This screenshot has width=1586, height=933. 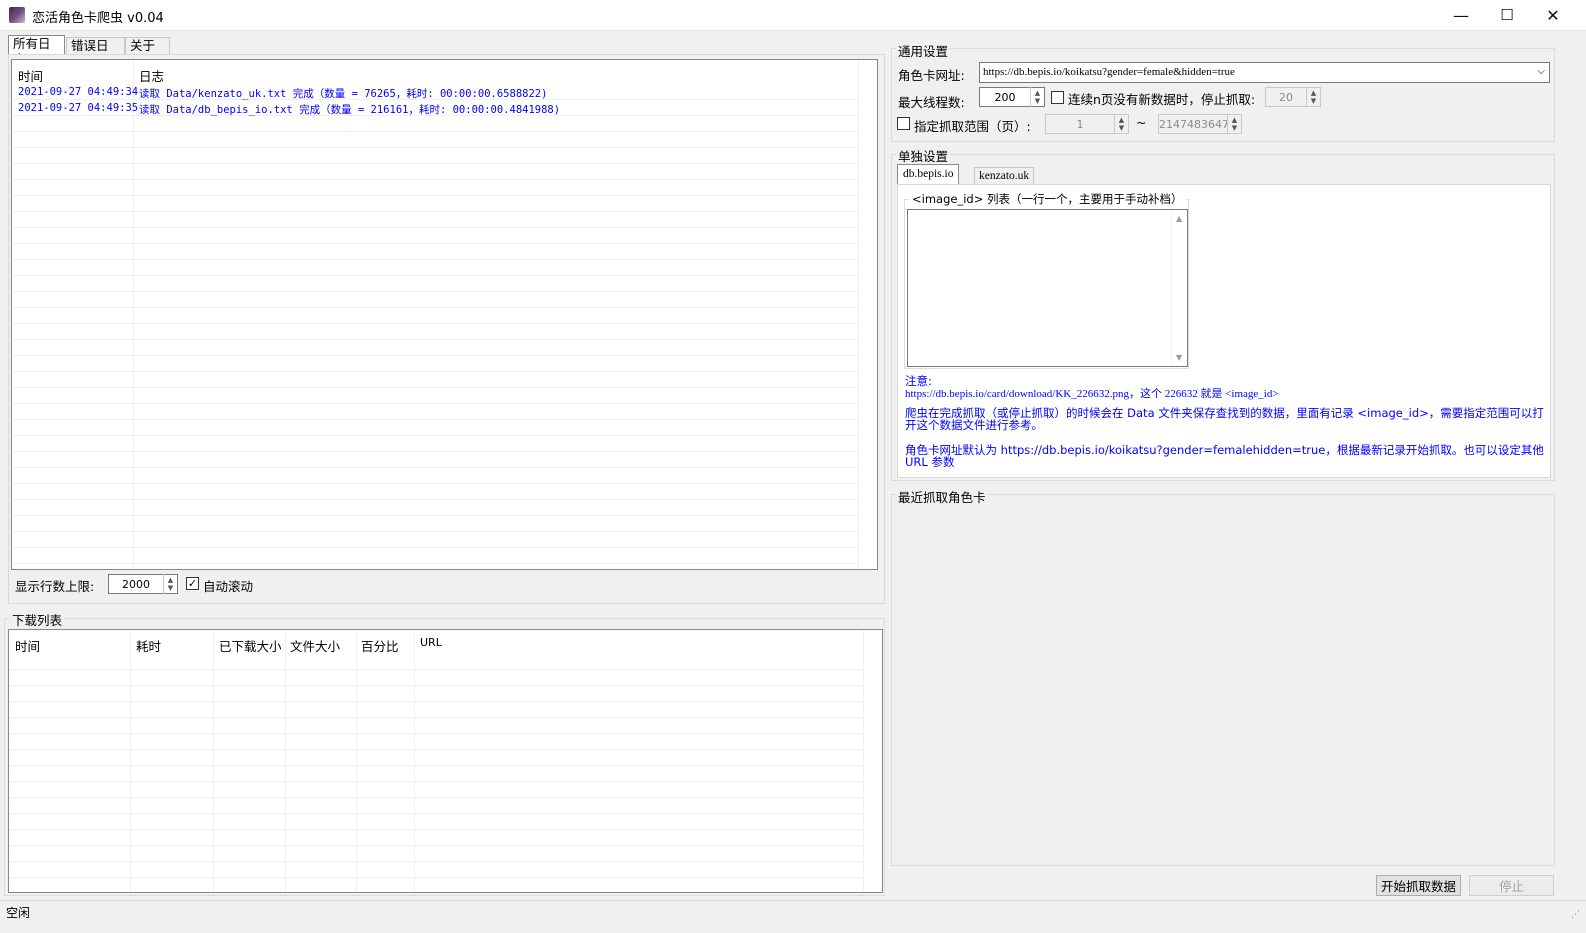 What do you see at coordinates (147, 45) in the screenshot?
I see `tab-about: 关于` at bounding box center [147, 45].